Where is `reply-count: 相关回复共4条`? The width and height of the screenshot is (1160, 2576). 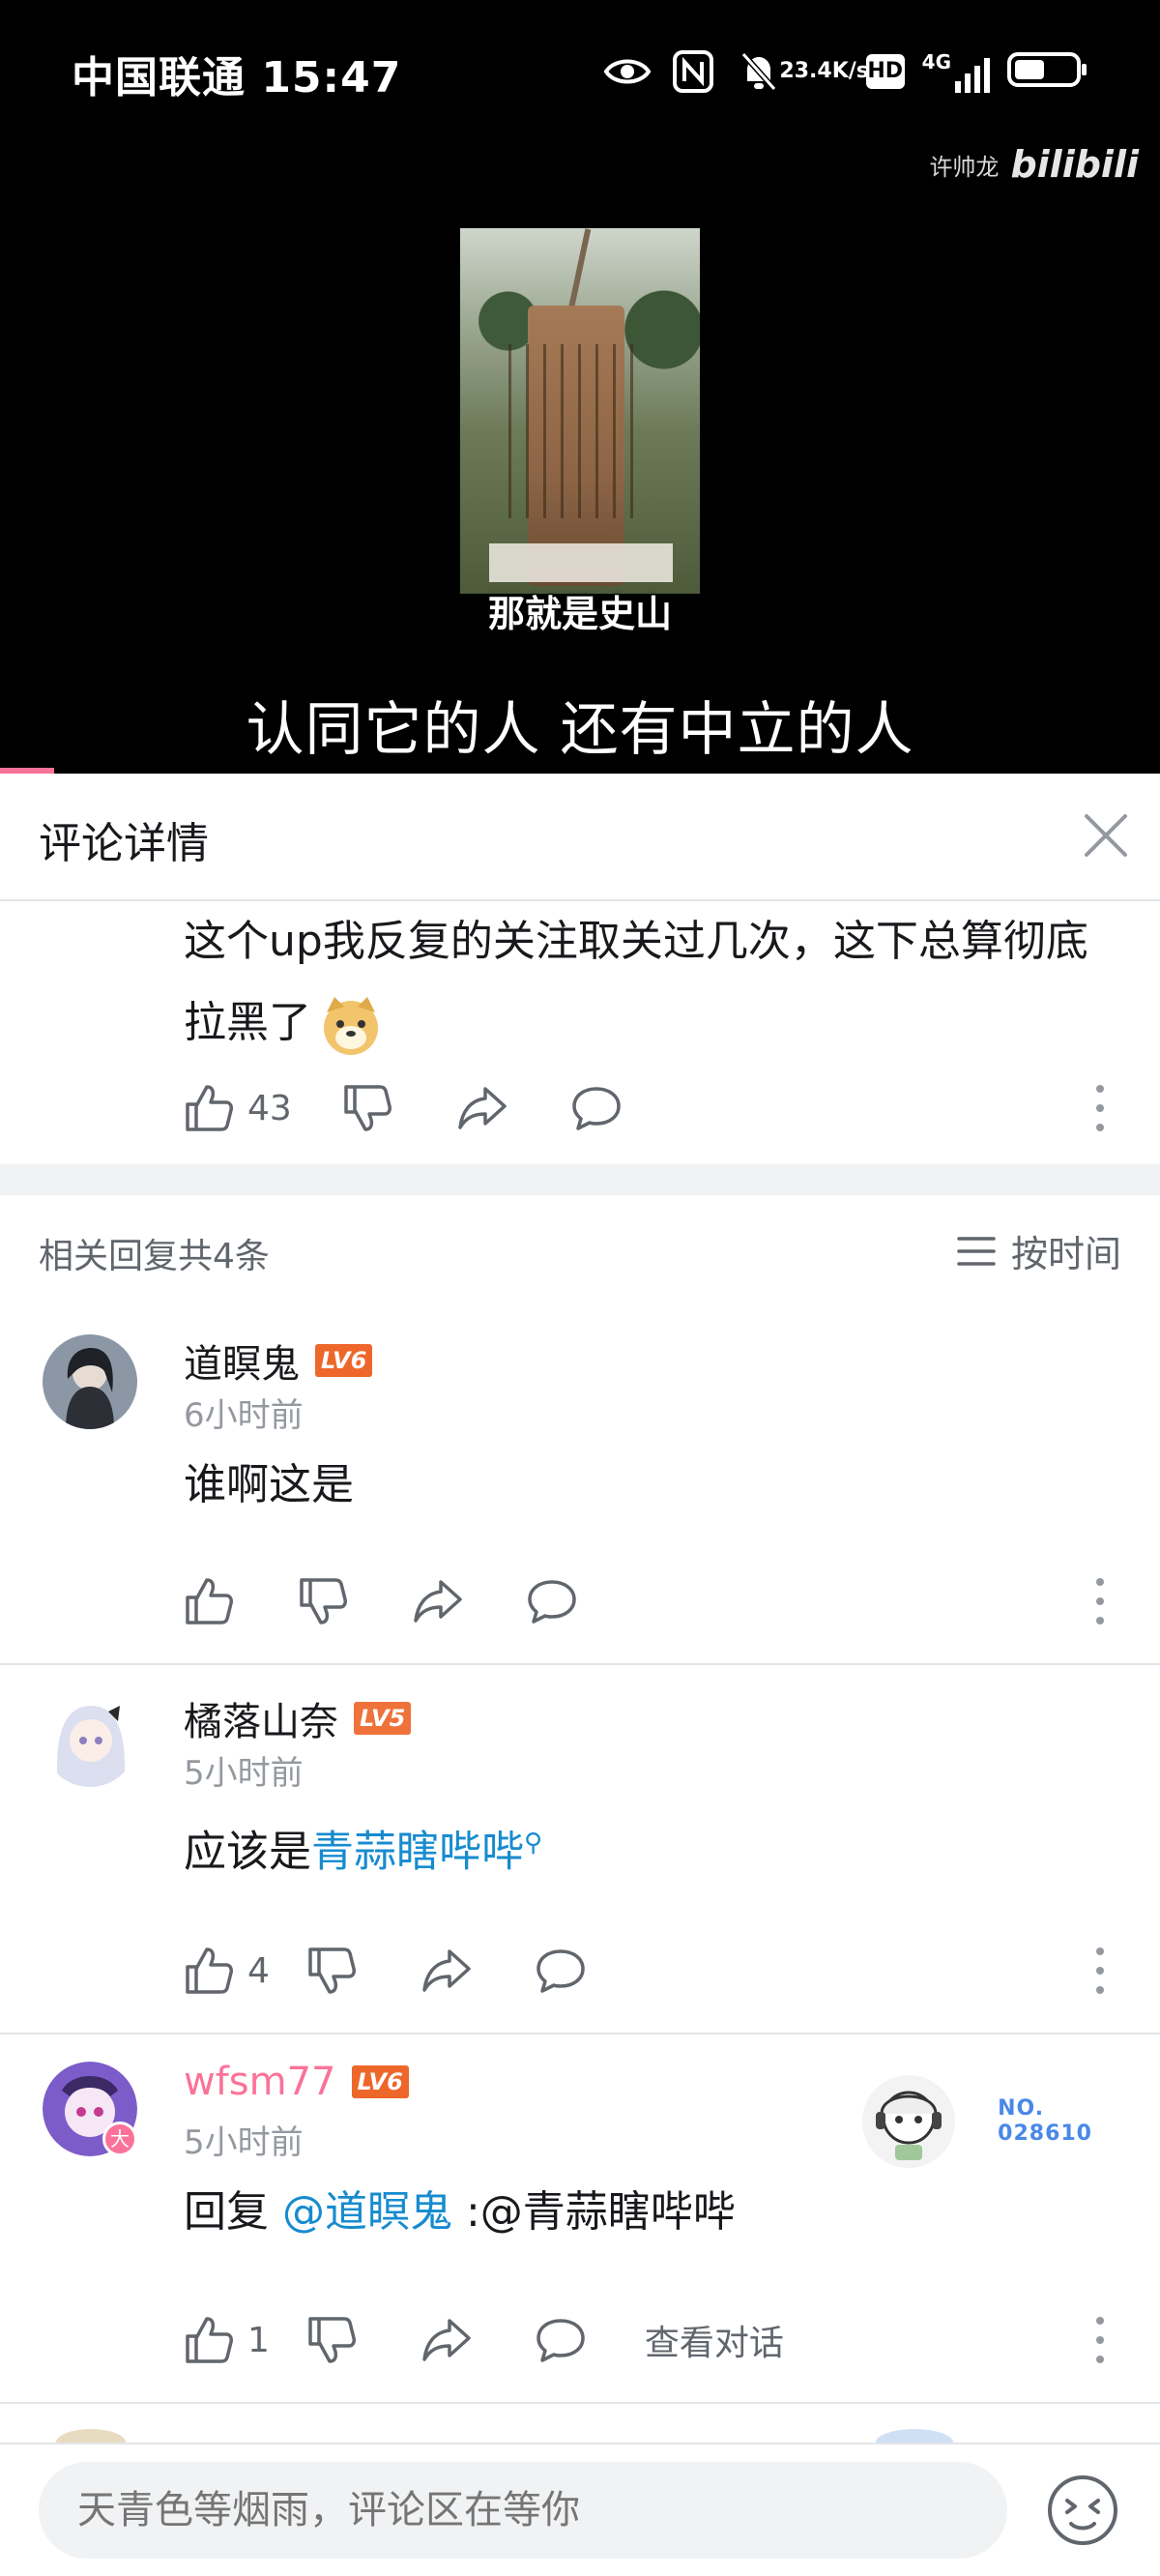
reply-count: 相关回复共4条 is located at coordinates (155, 1256).